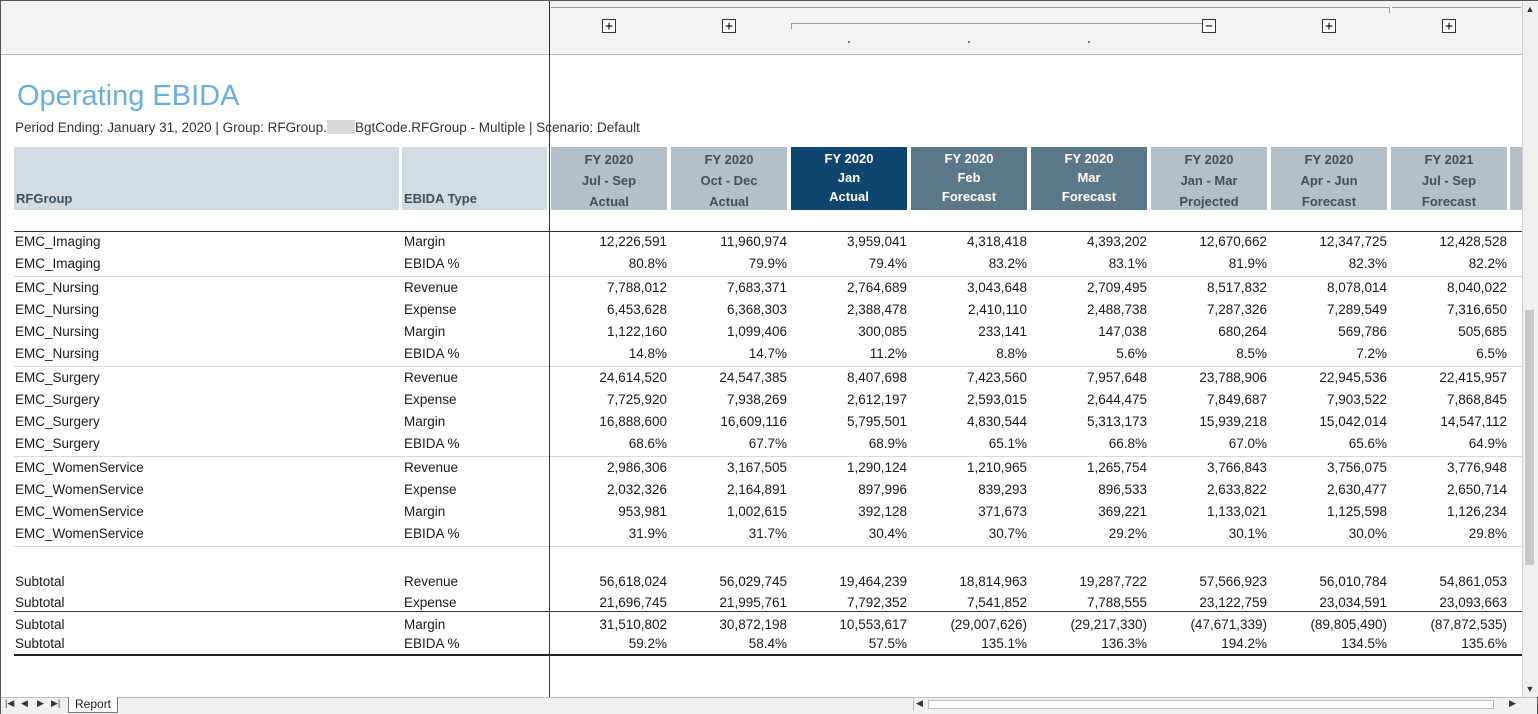 Image resolution: width=1538 pixels, height=714 pixels. Describe the element at coordinates (24, 703) in the screenshot. I see `prev-sheet-icon: ◀` at that location.